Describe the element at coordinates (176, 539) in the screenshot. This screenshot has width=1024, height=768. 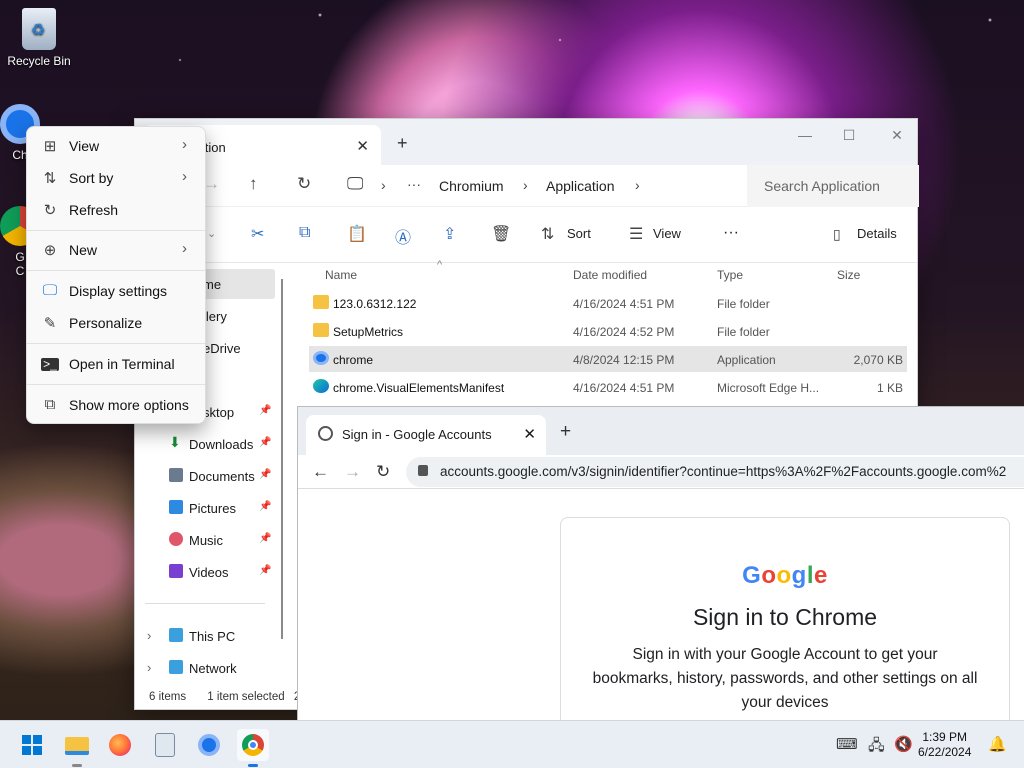
I see `music-icon` at that location.